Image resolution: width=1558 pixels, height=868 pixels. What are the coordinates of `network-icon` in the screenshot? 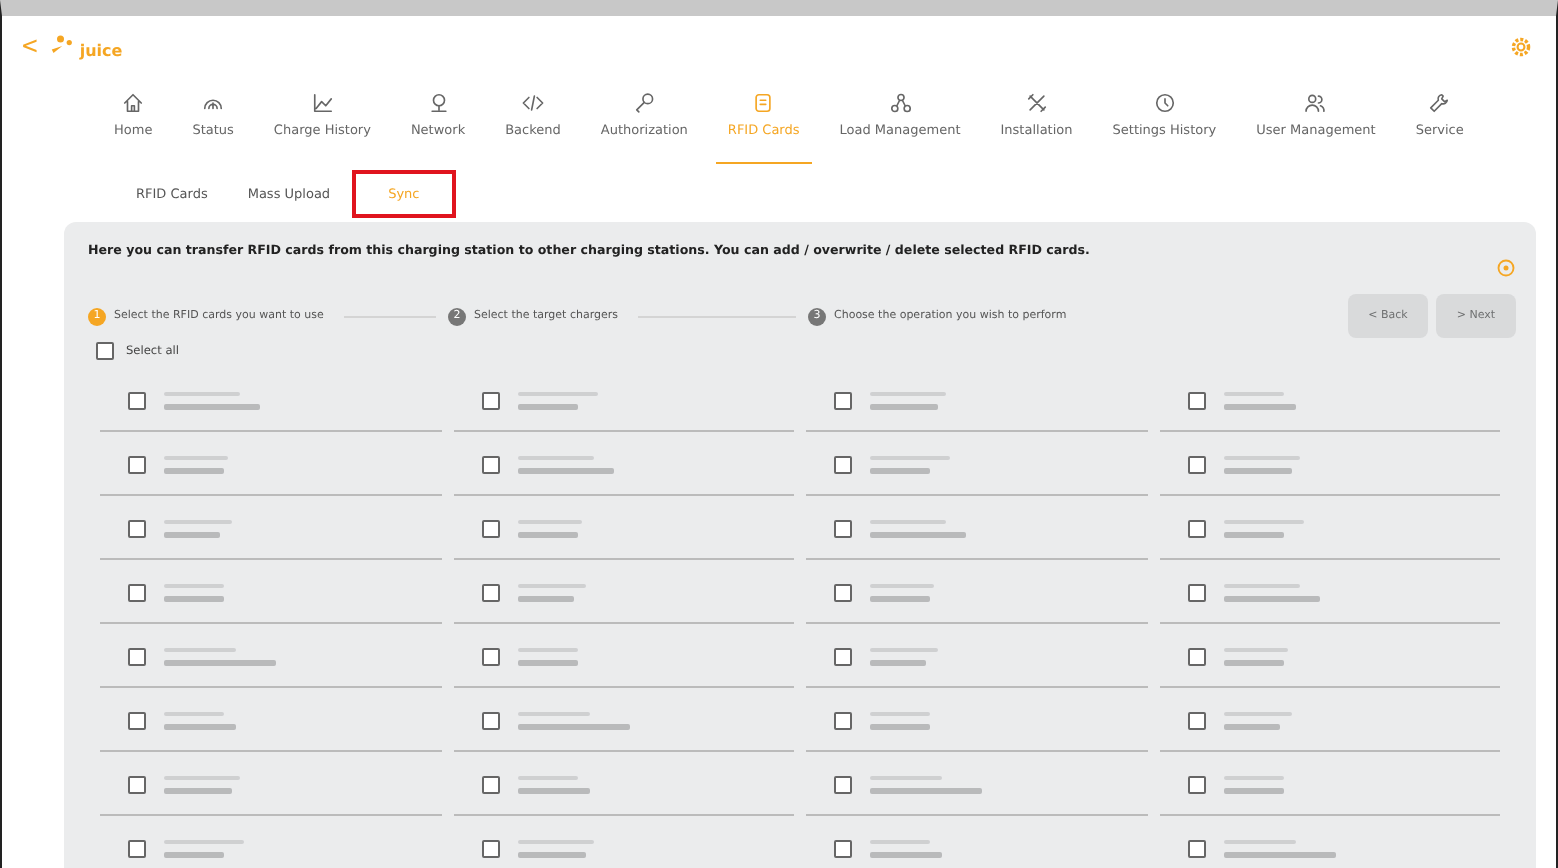 It's located at (900, 103).